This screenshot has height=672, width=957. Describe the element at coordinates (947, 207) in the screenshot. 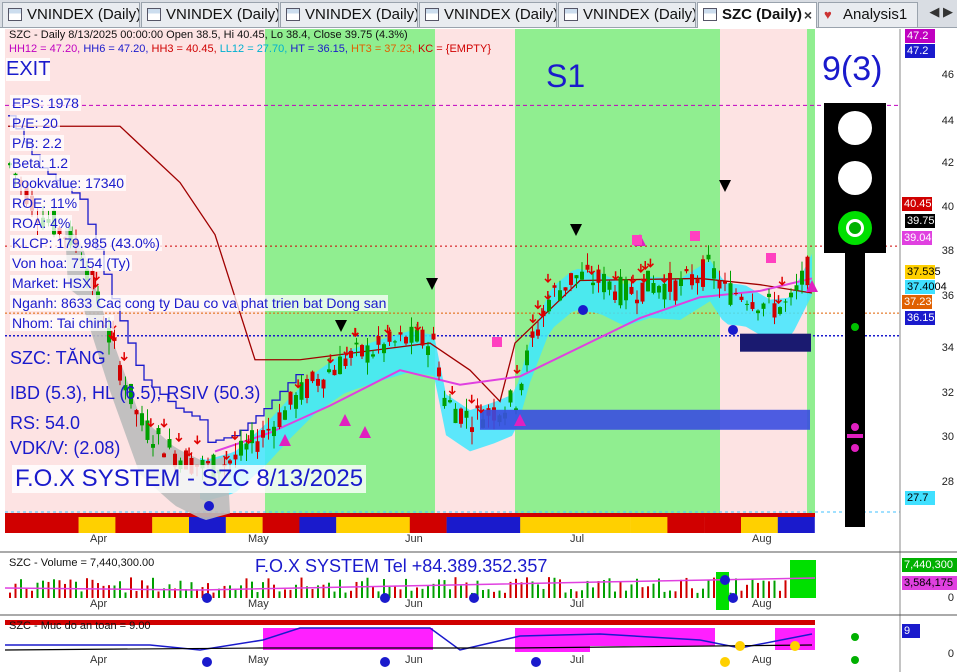

I see `price-tick-label: 40` at that location.